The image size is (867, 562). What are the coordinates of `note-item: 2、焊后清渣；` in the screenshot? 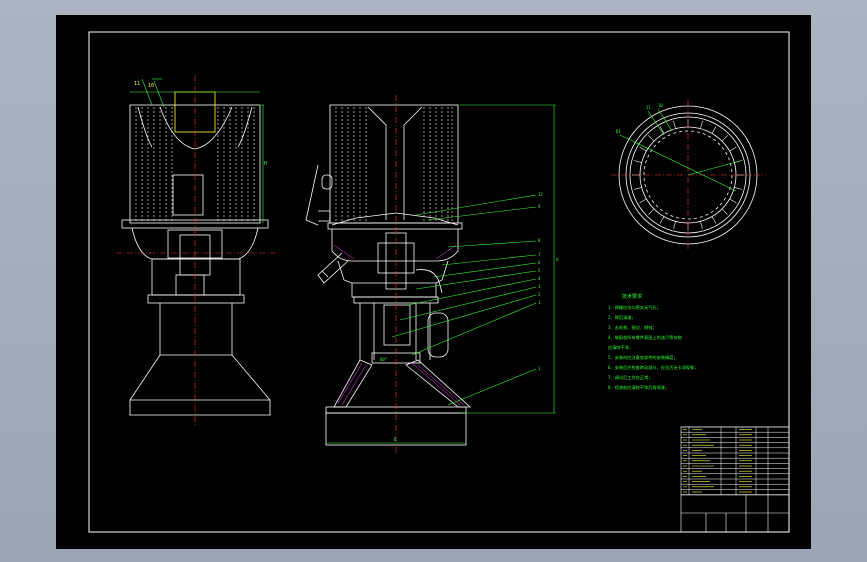 It's located at (622, 317).